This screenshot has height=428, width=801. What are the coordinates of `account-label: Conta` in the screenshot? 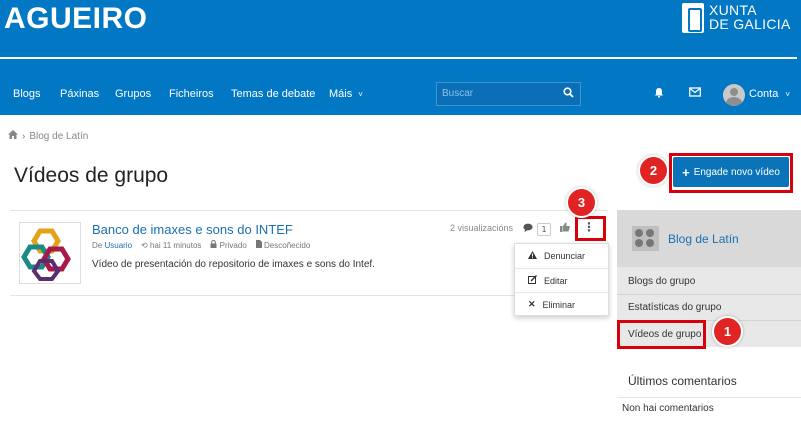 It's located at (764, 94).